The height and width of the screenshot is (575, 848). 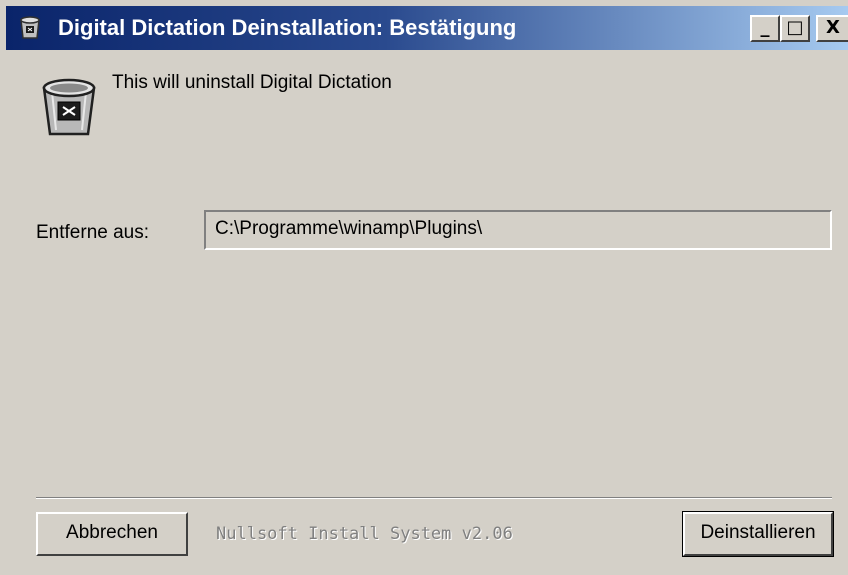 What do you see at coordinates (832, 28) in the screenshot?
I see `close-button: X` at bounding box center [832, 28].